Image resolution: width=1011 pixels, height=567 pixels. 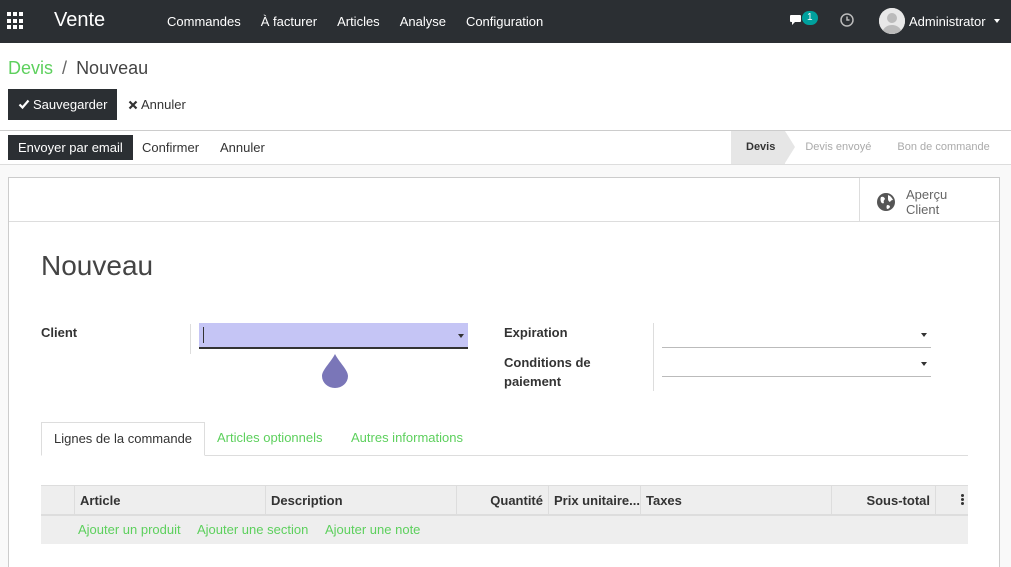 What do you see at coordinates (536, 332) in the screenshot?
I see `expiration-label: Expiration` at bounding box center [536, 332].